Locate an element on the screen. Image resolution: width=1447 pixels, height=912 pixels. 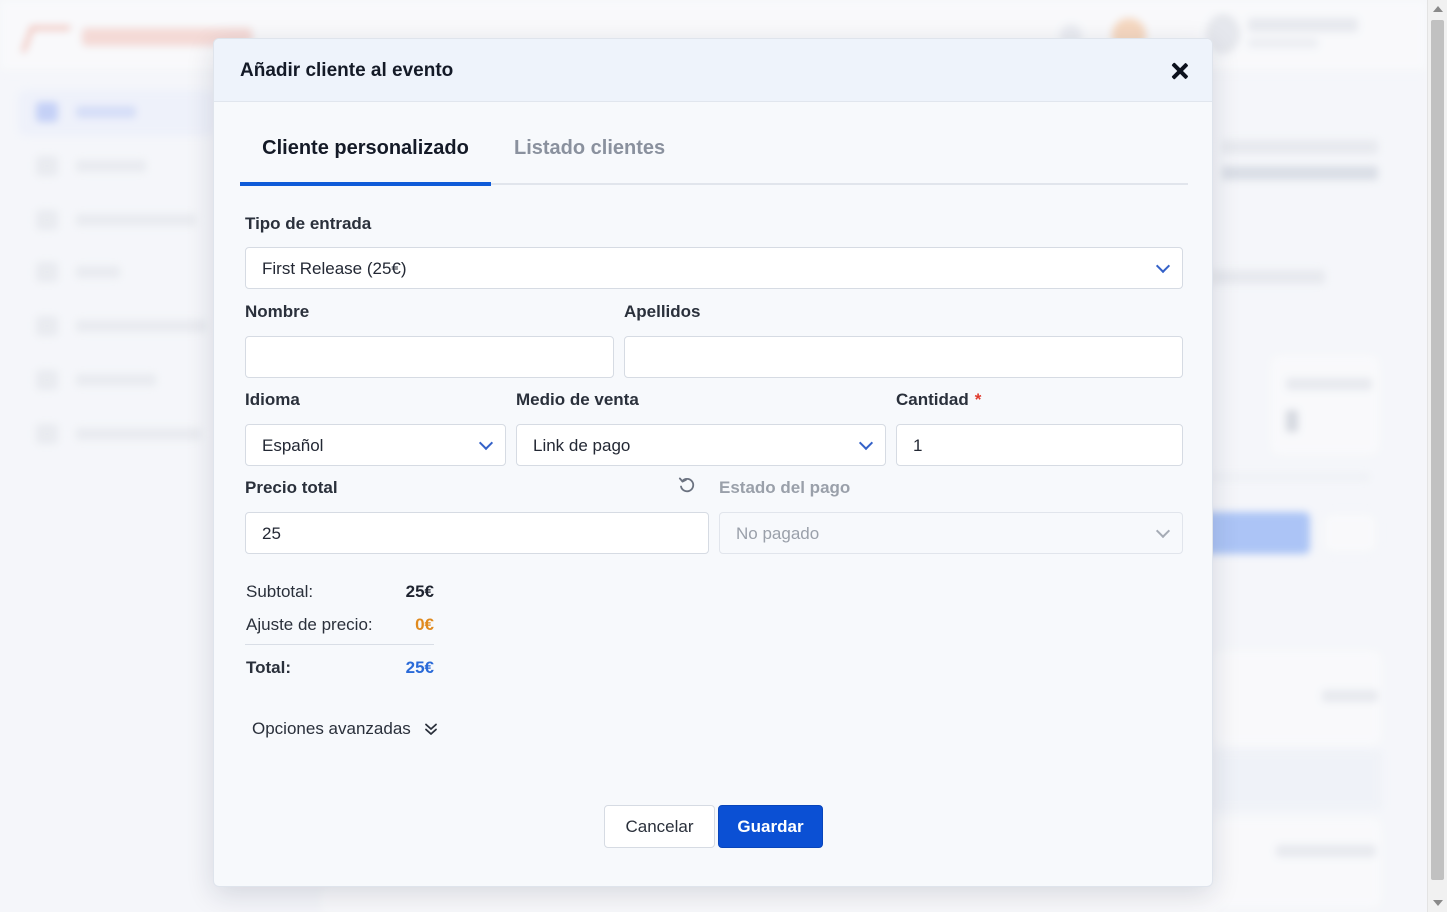
reset-icon is located at coordinates (687, 485).